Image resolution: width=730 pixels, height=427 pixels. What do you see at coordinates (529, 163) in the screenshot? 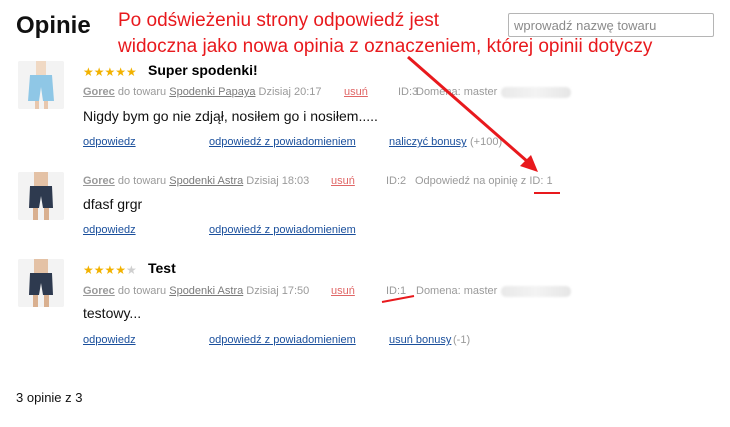
I see `arrow-head-icon` at bounding box center [529, 163].